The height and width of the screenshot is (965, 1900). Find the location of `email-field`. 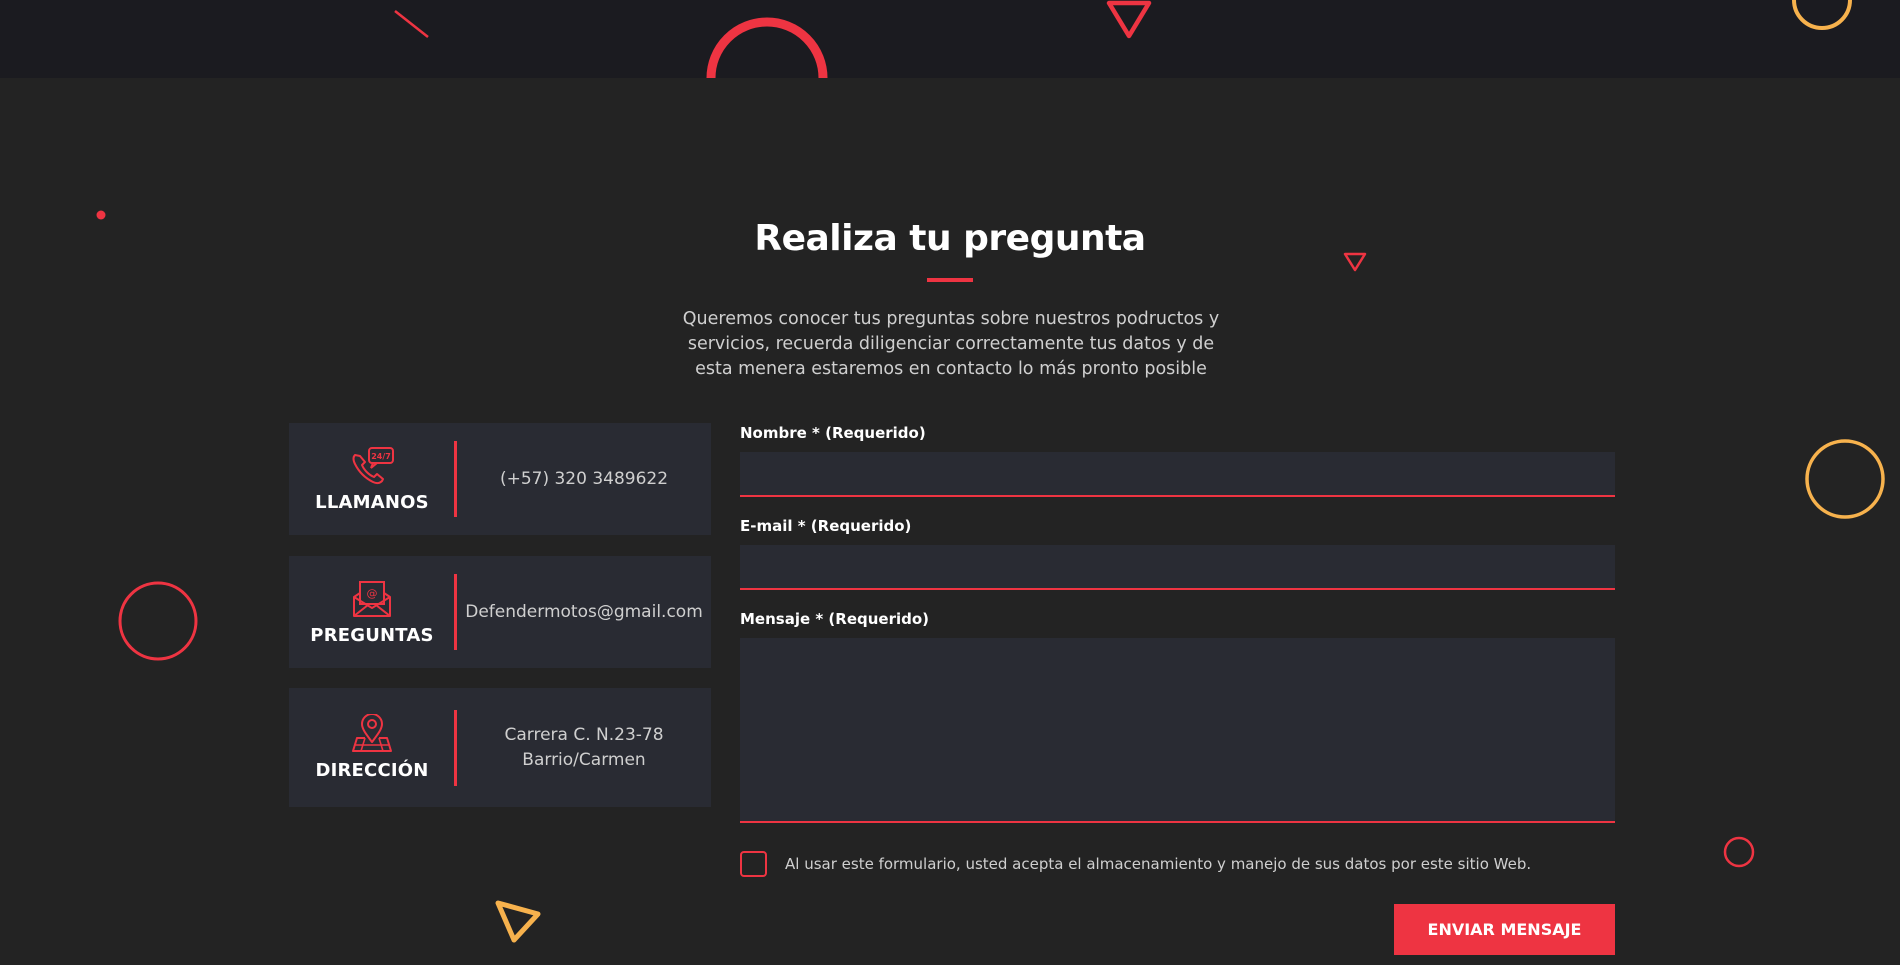

email-field is located at coordinates (1177, 567).